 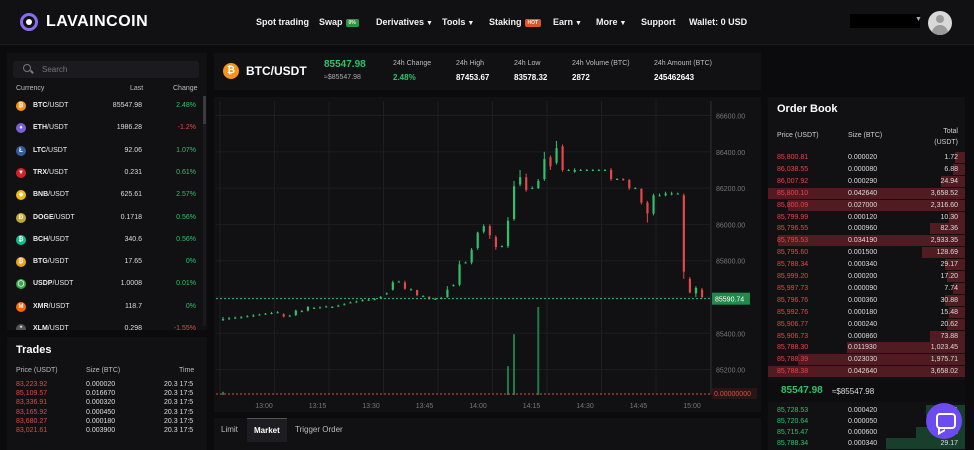 I want to click on market-change: 2.57%, so click(x=186, y=195).